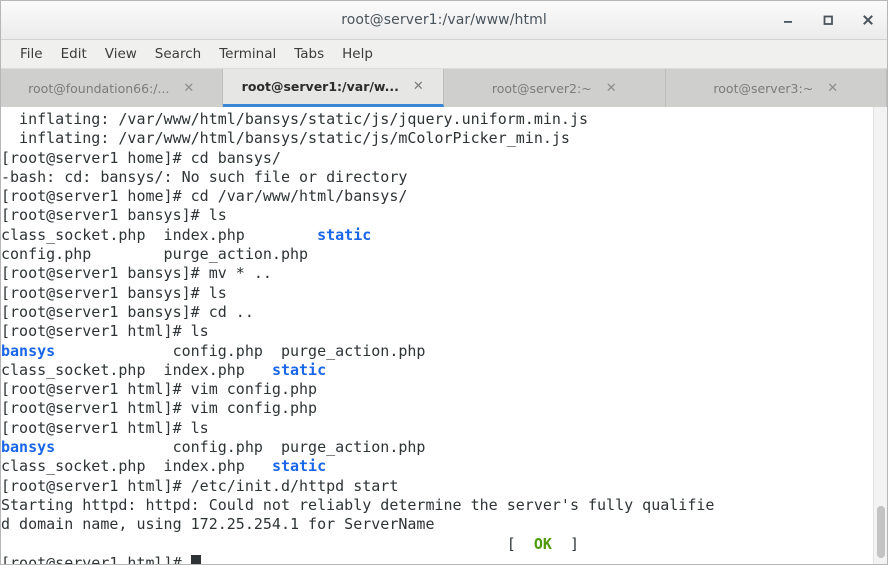 The height and width of the screenshot is (565, 888). Describe the element at coordinates (247, 54) in the screenshot. I see `menu-item-terminal: Terminal` at that location.